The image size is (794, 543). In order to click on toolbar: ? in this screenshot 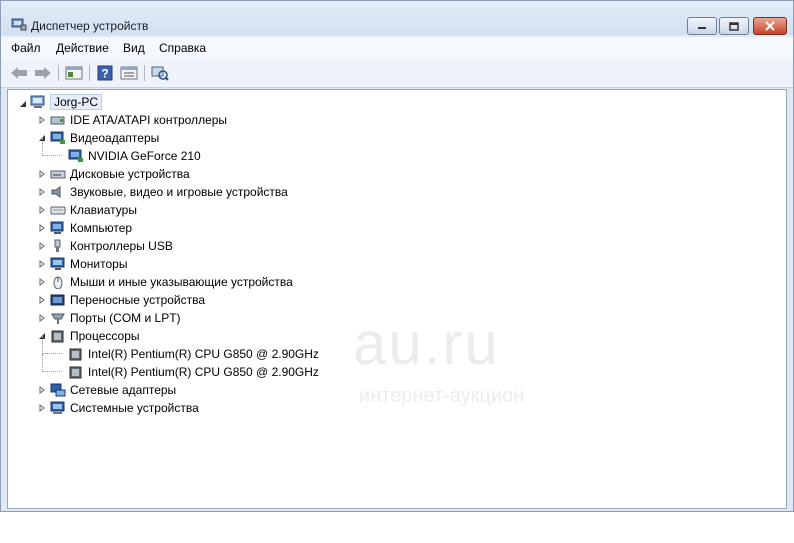, I will do `click(397, 73)`.